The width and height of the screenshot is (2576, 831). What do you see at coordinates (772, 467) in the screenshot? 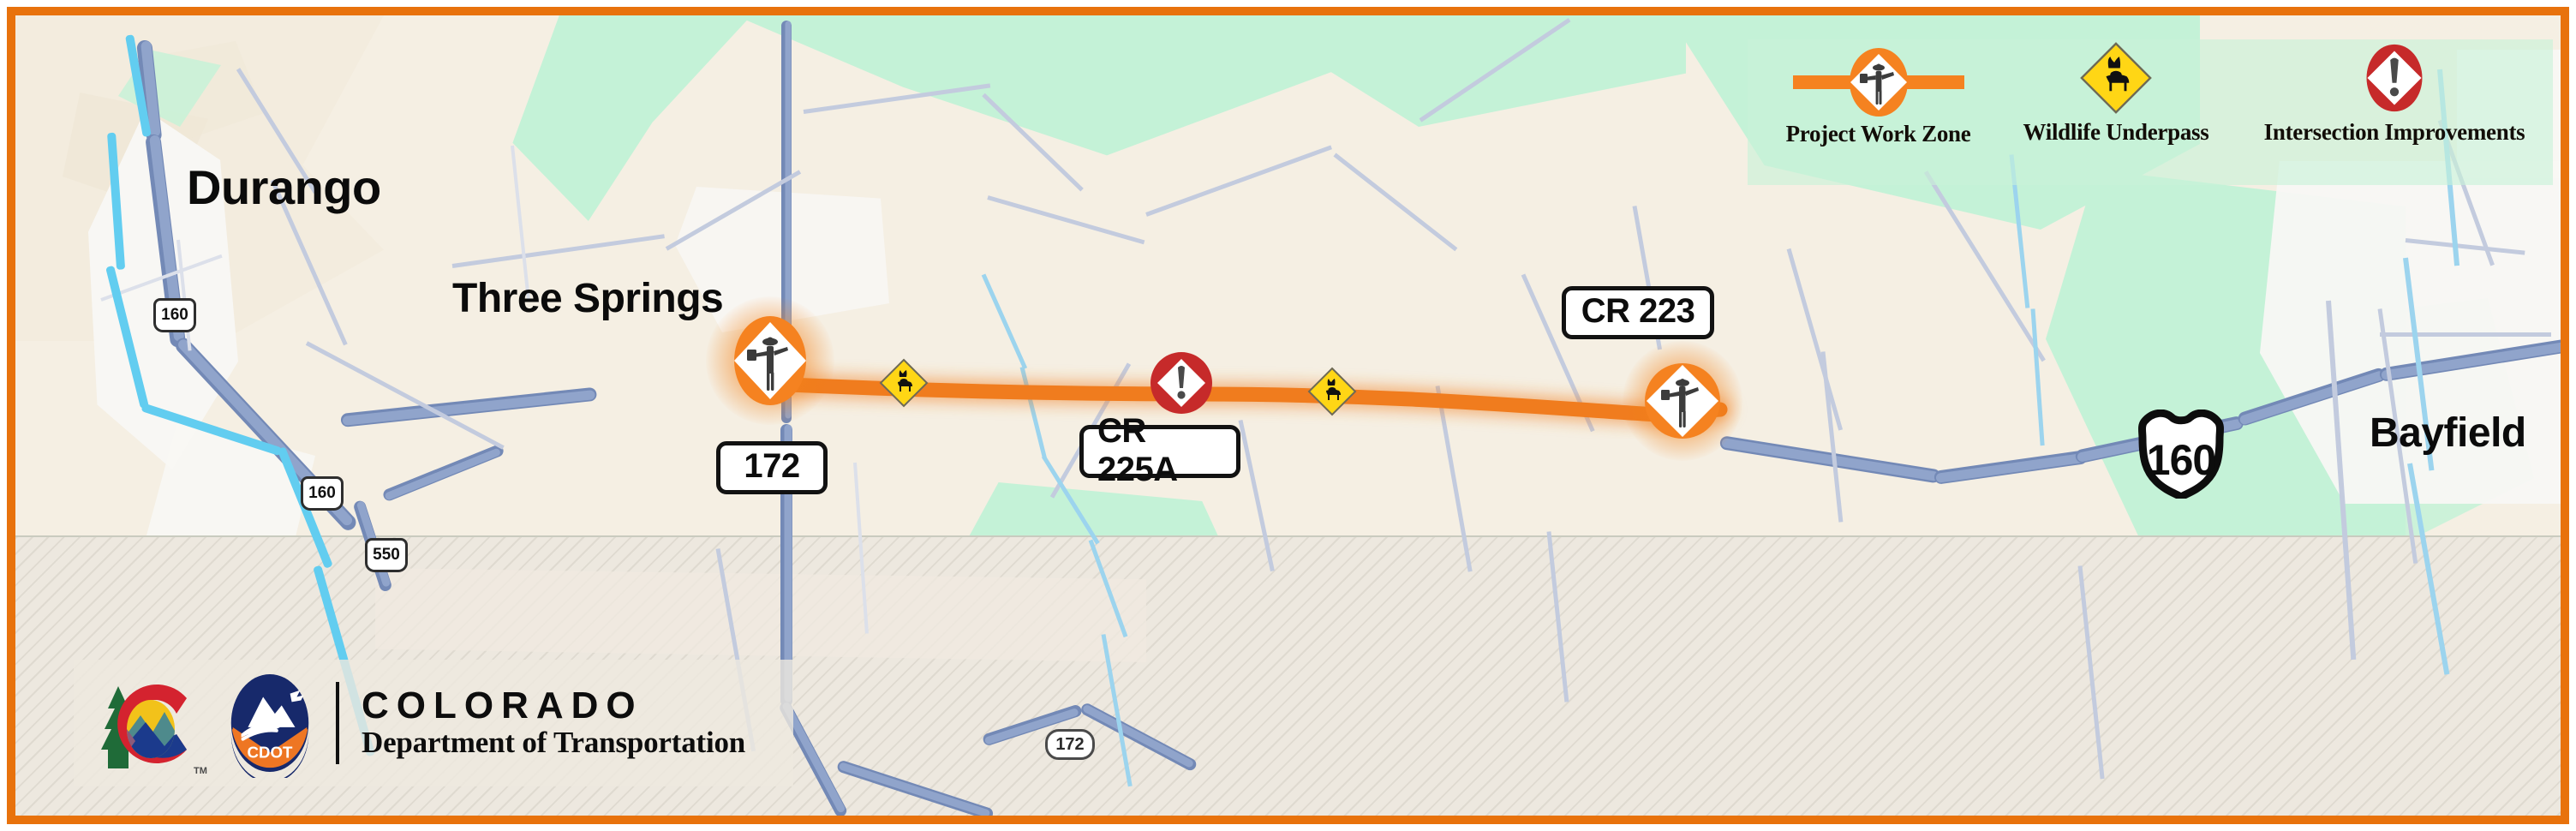
I see `plate-sh-172: 172` at bounding box center [772, 467].